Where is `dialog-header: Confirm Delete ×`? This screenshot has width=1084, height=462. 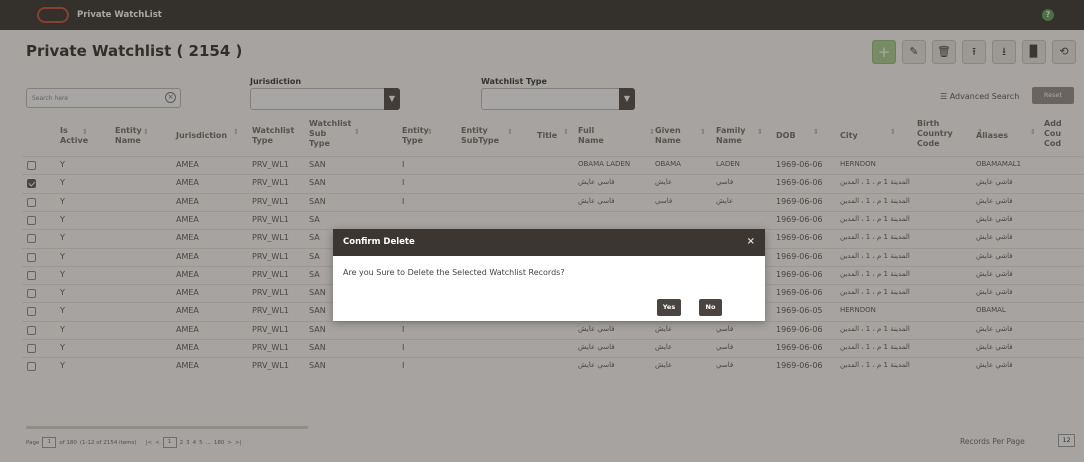
dialog-header: Confirm Delete × is located at coordinates (549, 242).